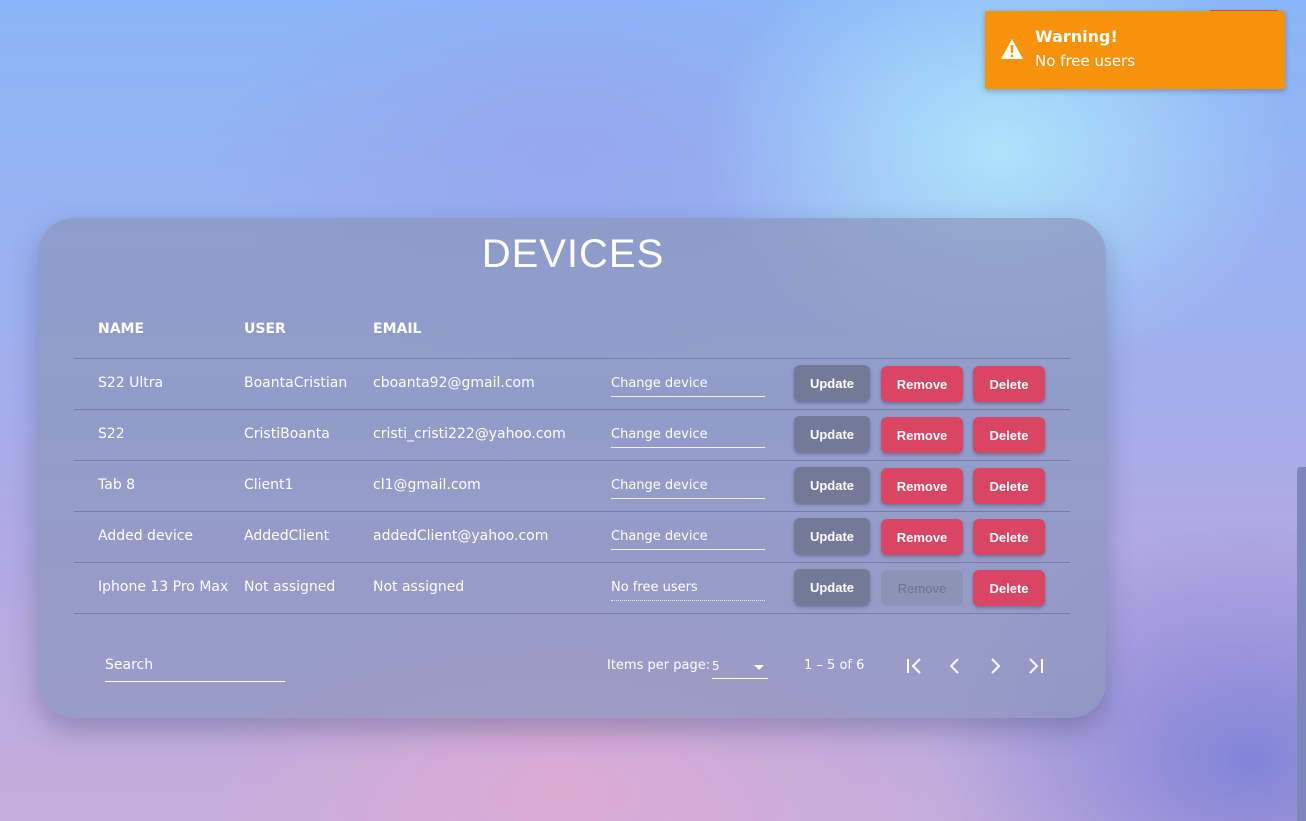 The height and width of the screenshot is (821, 1306). Describe the element at coordinates (469, 434) in the screenshot. I see `device-email: cristi_cristi222@yahoo.com` at that location.